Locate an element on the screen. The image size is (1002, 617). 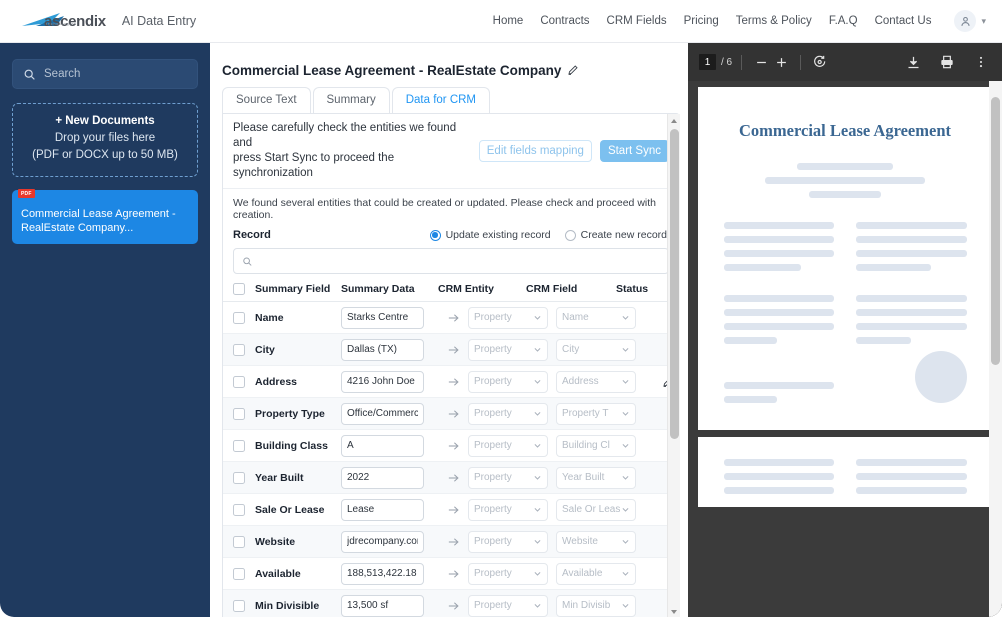
nav-link-terms-policy: Terms & Policy is located at coordinates (774, 21).